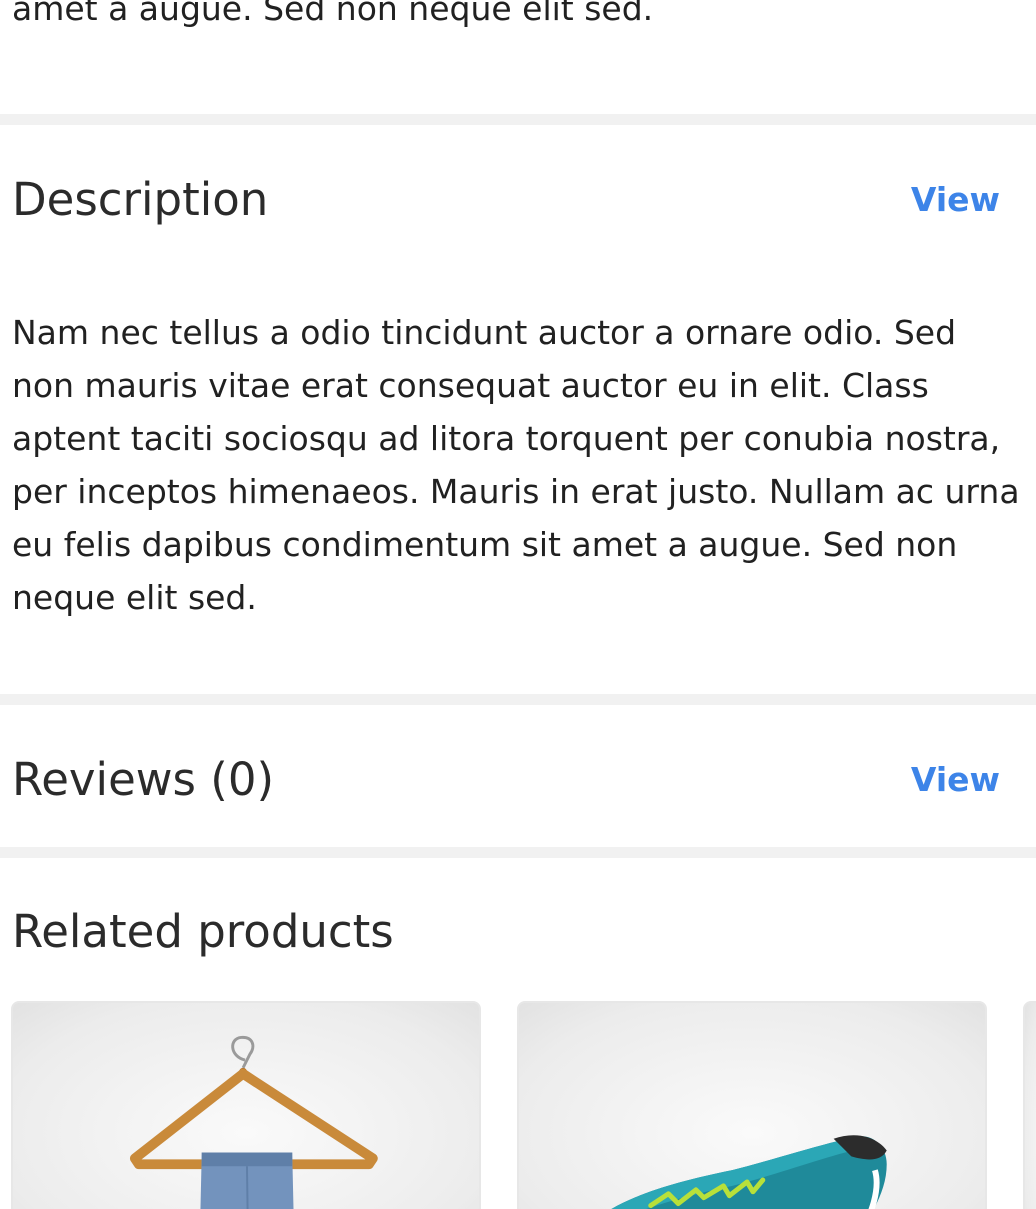 The width and height of the screenshot is (1036, 1209). Describe the element at coordinates (955, 779) in the screenshot. I see `reviews-view-link: View` at that location.